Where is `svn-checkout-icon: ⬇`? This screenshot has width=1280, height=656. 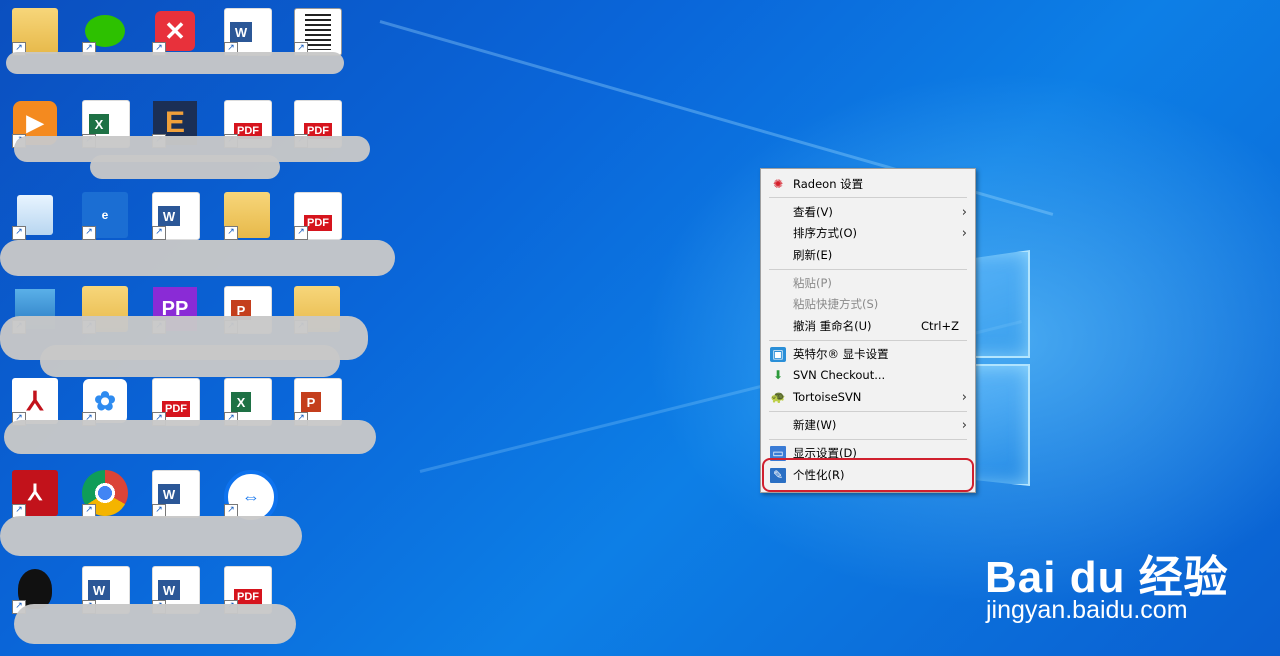 svn-checkout-icon: ⬇ is located at coordinates (778, 375).